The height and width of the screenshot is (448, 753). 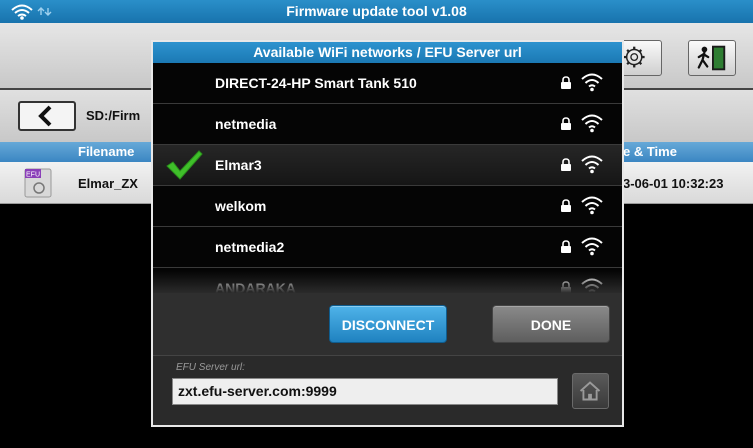 What do you see at coordinates (255, 286) in the screenshot?
I see `network-ssid: ANDARAKA` at bounding box center [255, 286].